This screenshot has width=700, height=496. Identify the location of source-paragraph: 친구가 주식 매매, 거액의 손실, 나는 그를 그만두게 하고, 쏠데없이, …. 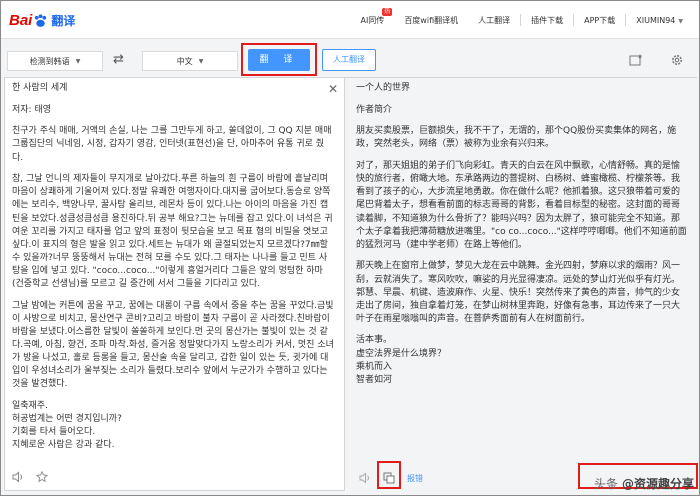
(172, 144).